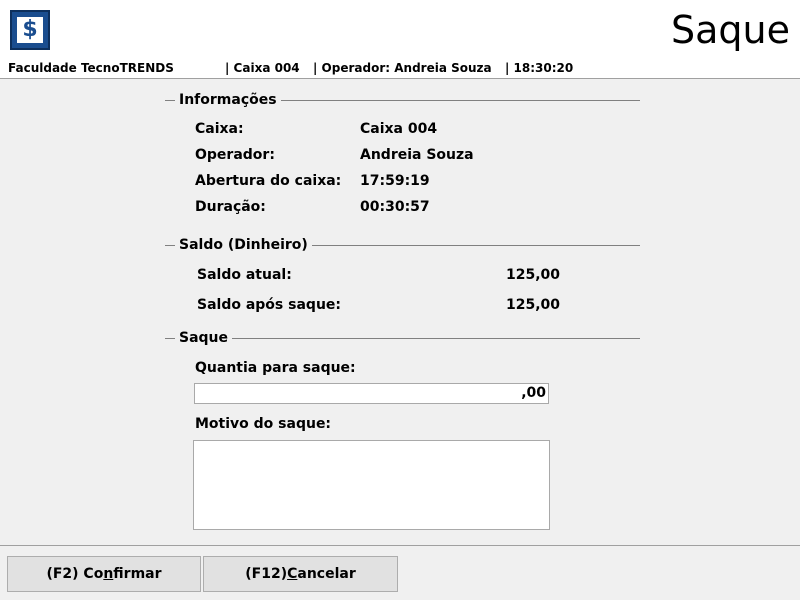  I want to click on caixa-label: Caixa:, so click(219, 129).